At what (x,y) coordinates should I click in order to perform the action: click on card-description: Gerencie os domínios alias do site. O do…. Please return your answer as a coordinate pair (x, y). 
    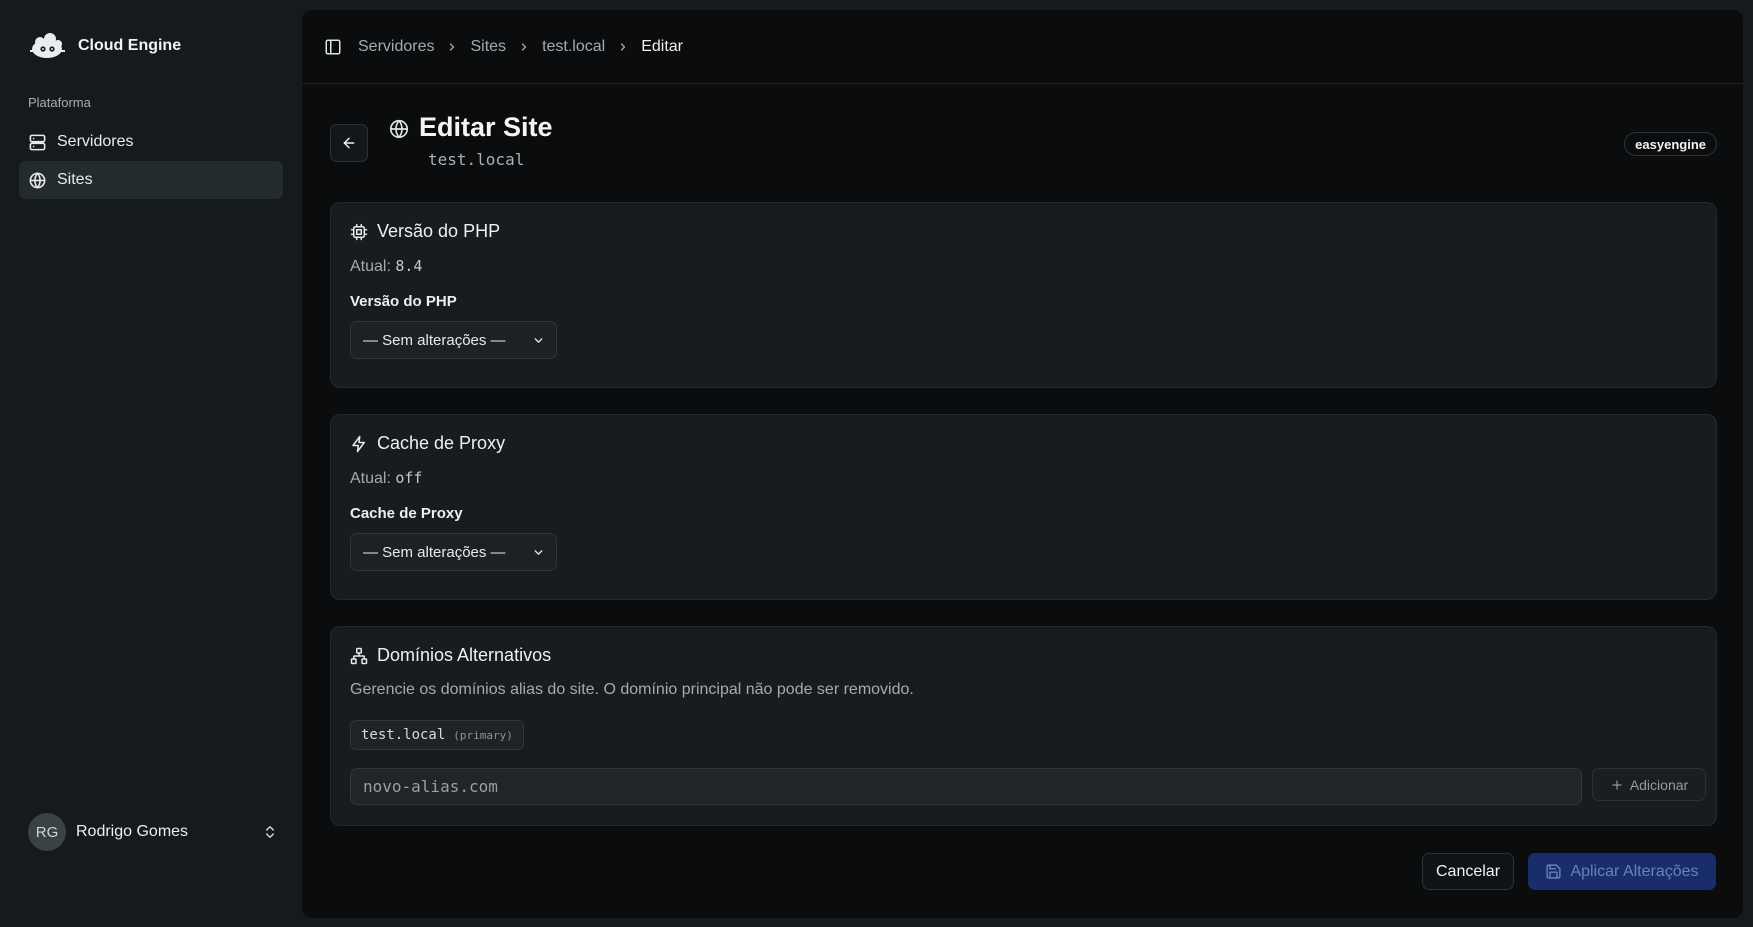
    Looking at the image, I should click on (632, 689).